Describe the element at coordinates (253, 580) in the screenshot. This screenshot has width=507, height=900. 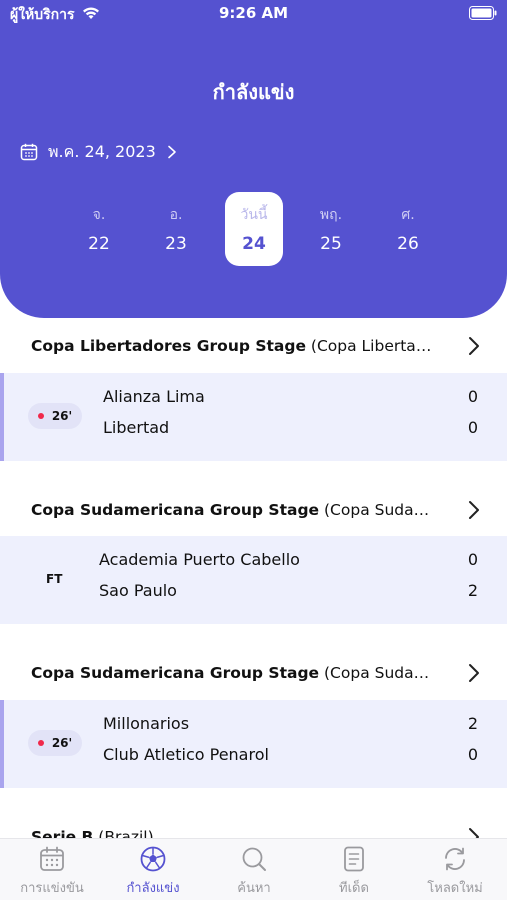
I see `match-card: FT Academia Puerto Cabello 0 Sao Paulo 2` at that location.